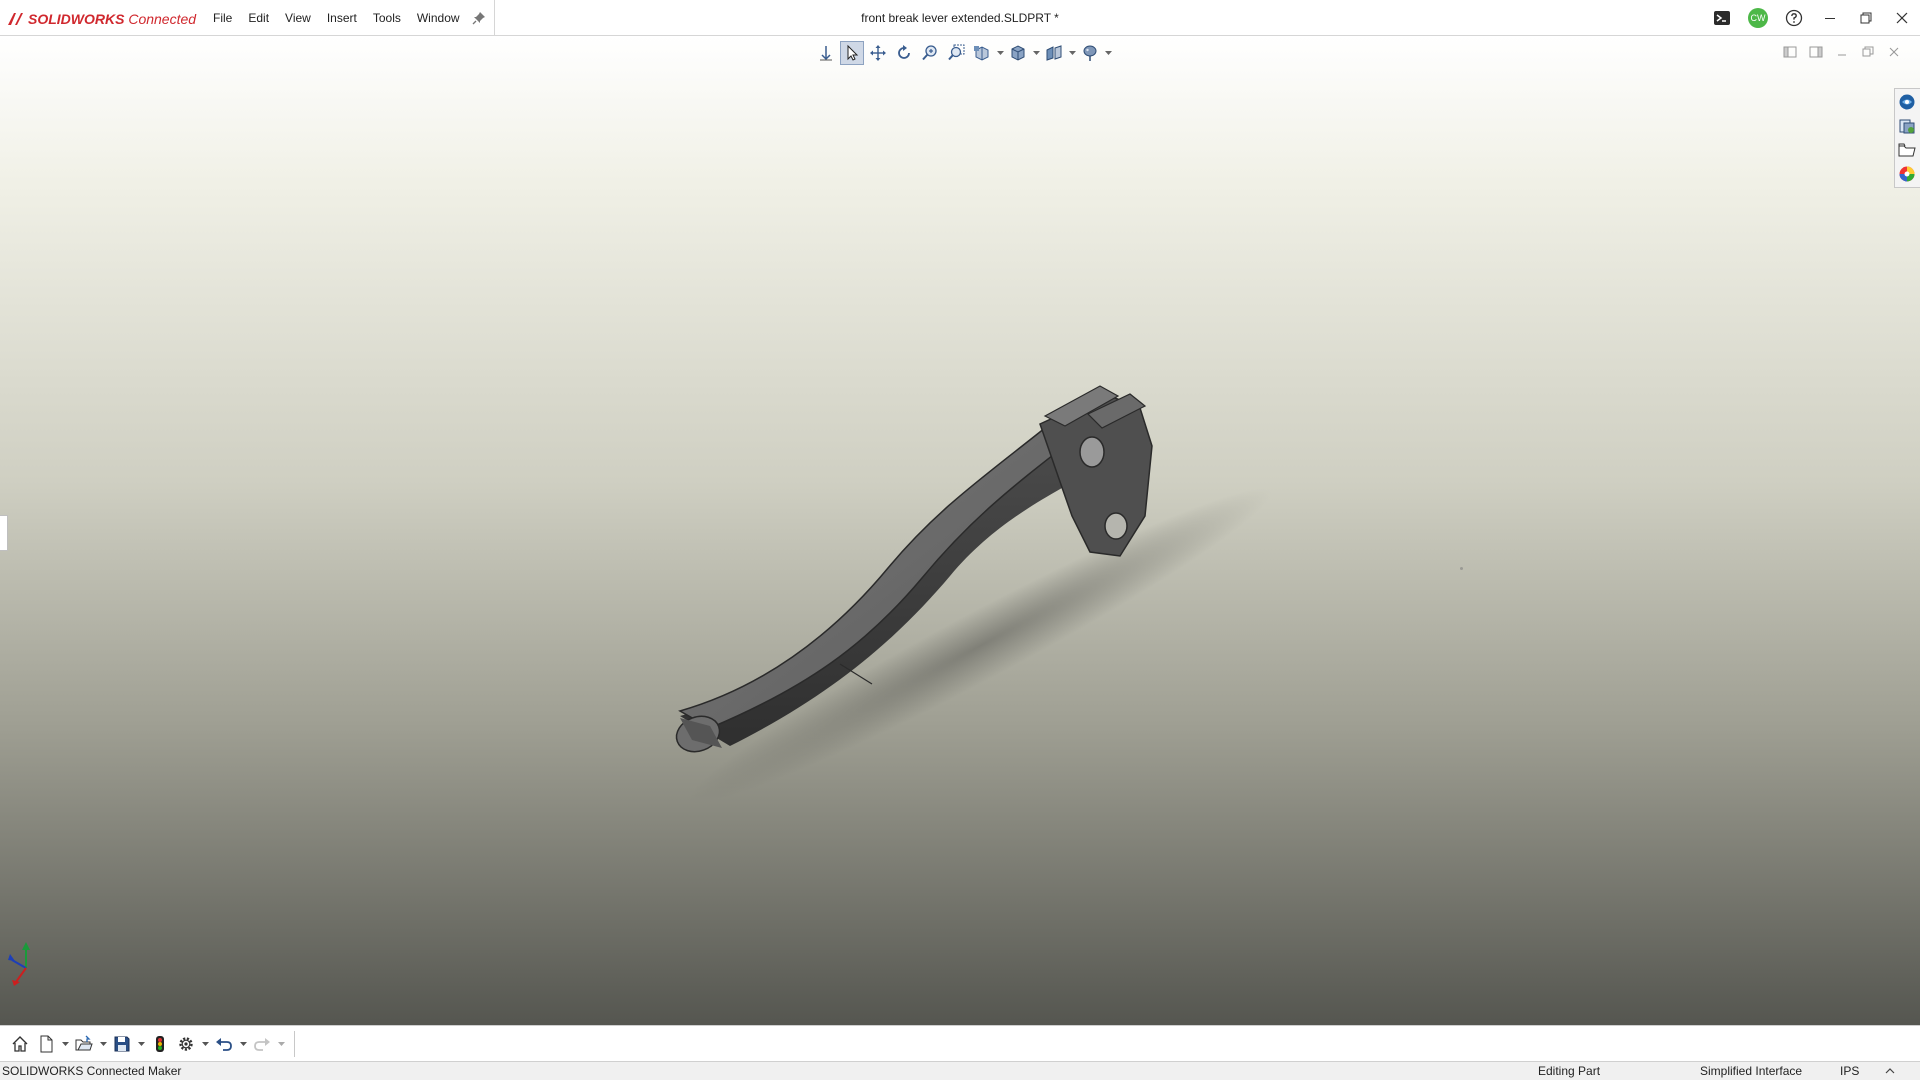  Describe the element at coordinates (1000, 53) in the screenshot. I see `section-view-caret-icon` at that location.